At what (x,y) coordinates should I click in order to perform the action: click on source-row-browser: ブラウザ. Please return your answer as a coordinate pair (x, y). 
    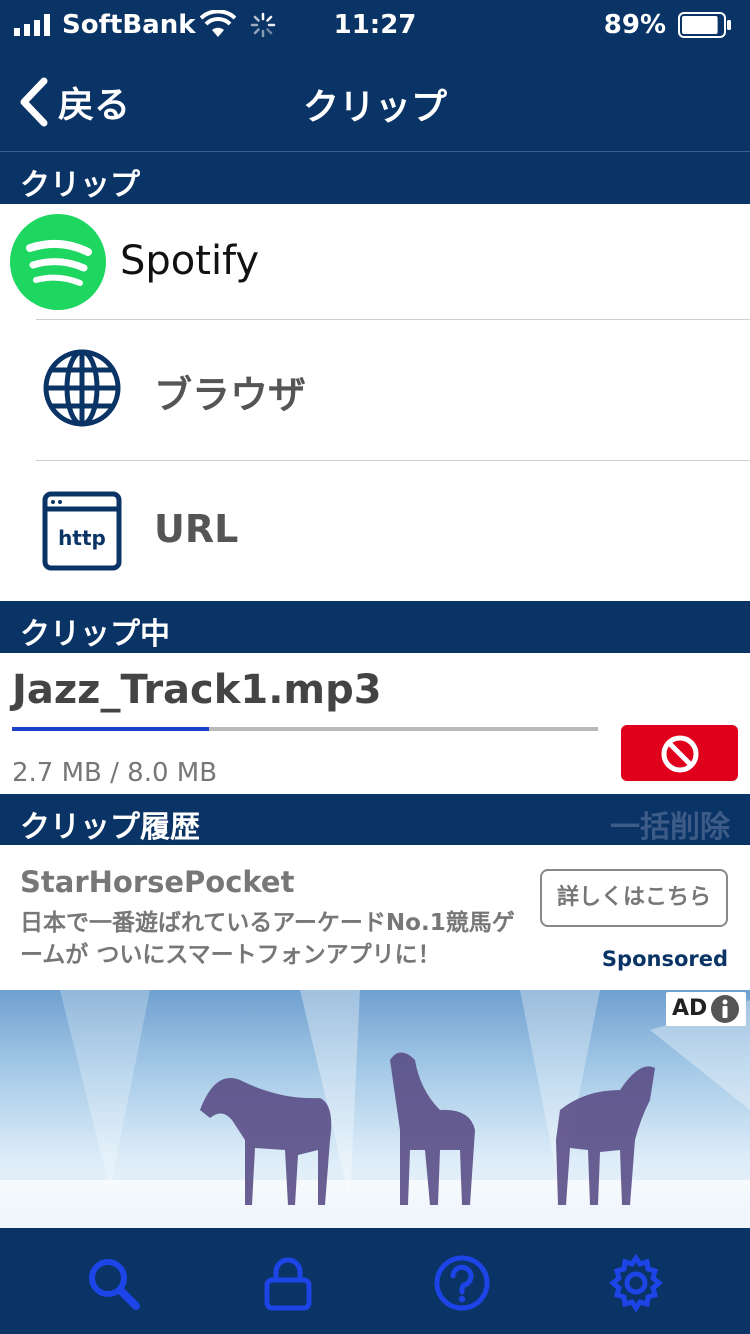
    Looking at the image, I should click on (375, 390).